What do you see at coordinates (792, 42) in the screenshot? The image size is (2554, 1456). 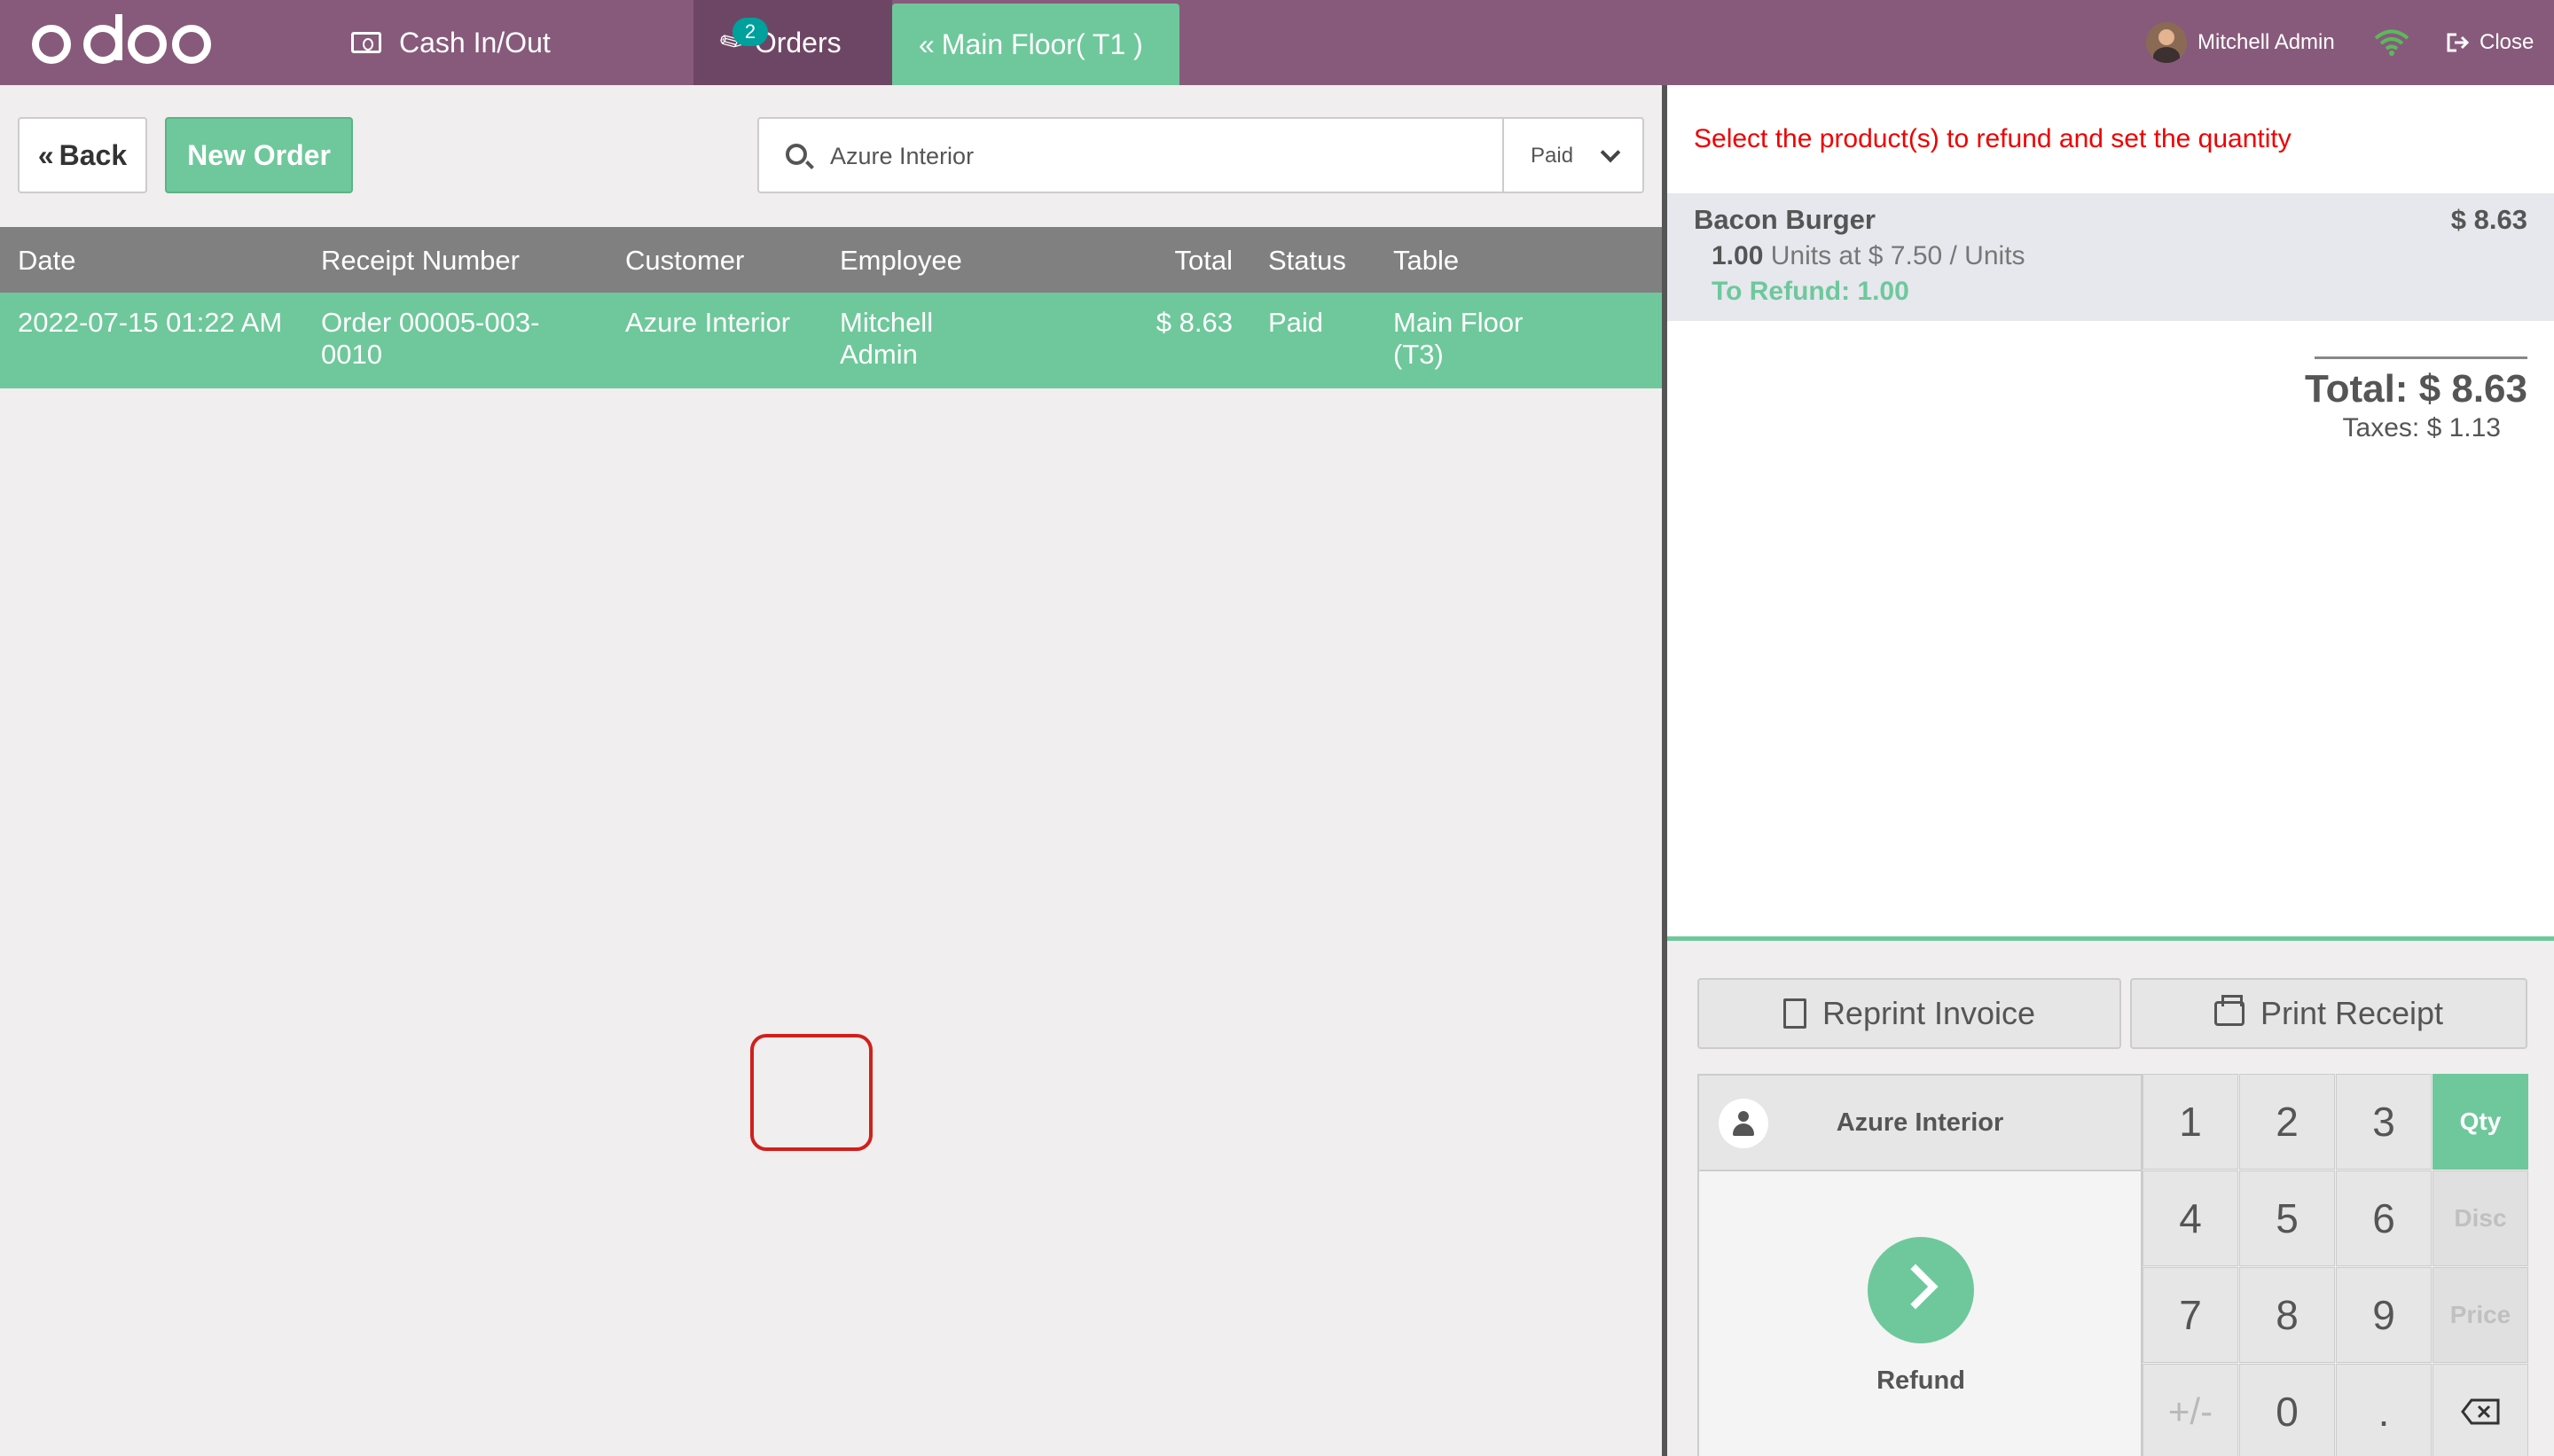 I see `orders-button: ✎ 2 Orders` at bounding box center [792, 42].